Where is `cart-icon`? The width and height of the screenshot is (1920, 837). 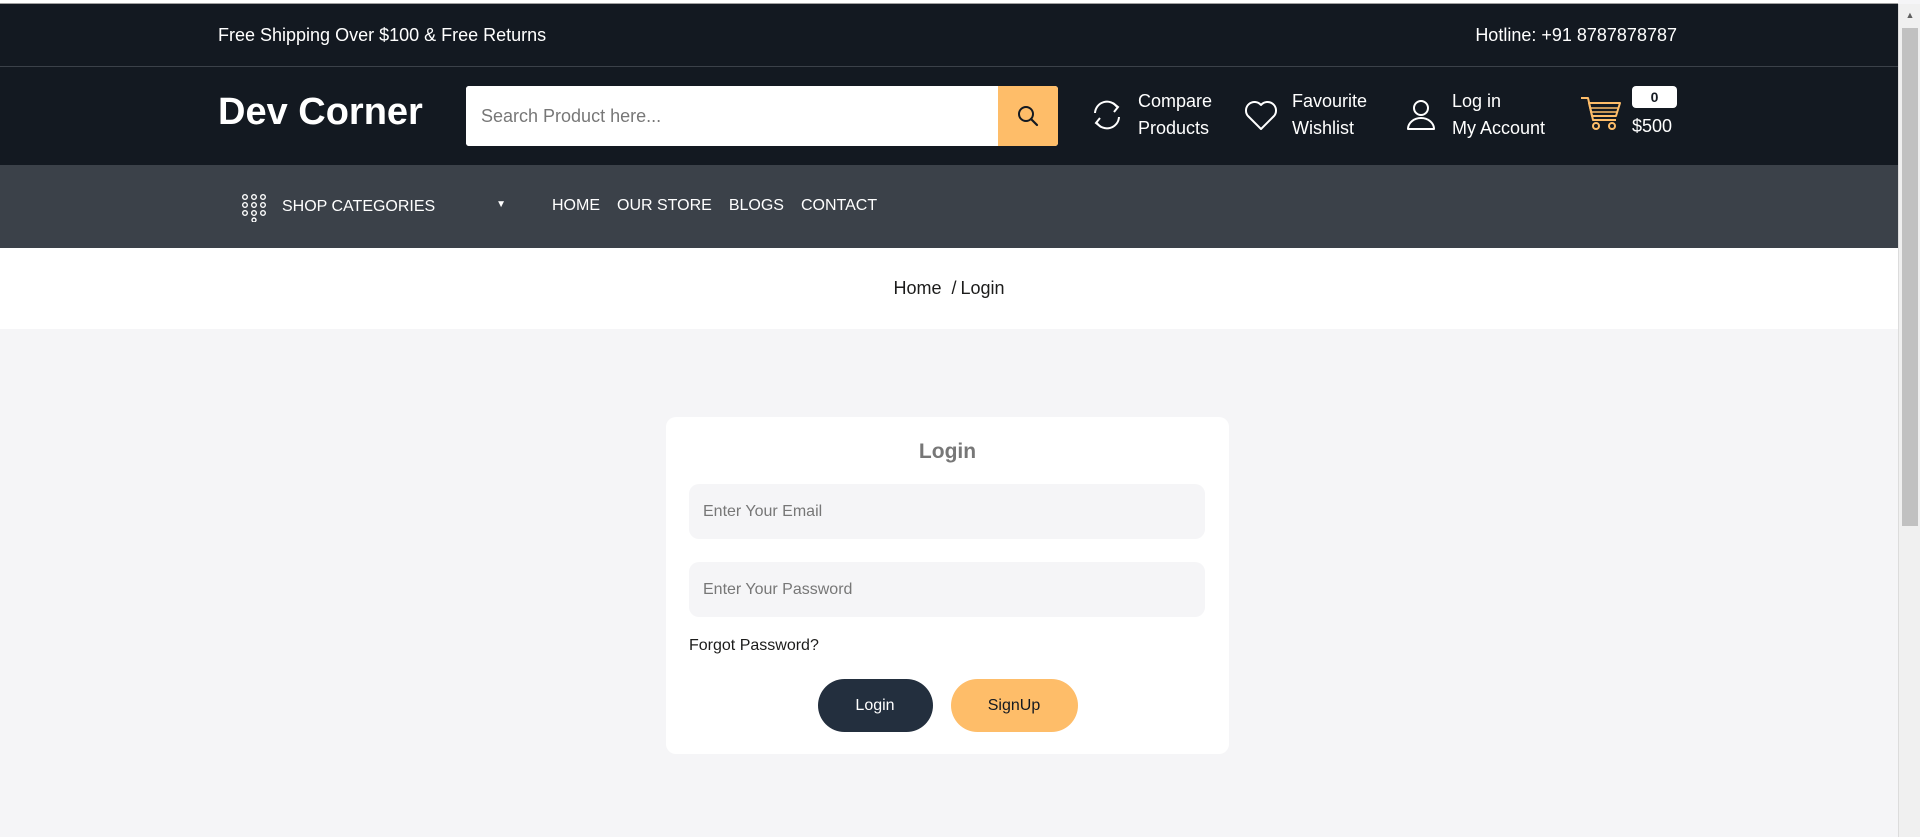 cart-icon is located at coordinates (1601, 112).